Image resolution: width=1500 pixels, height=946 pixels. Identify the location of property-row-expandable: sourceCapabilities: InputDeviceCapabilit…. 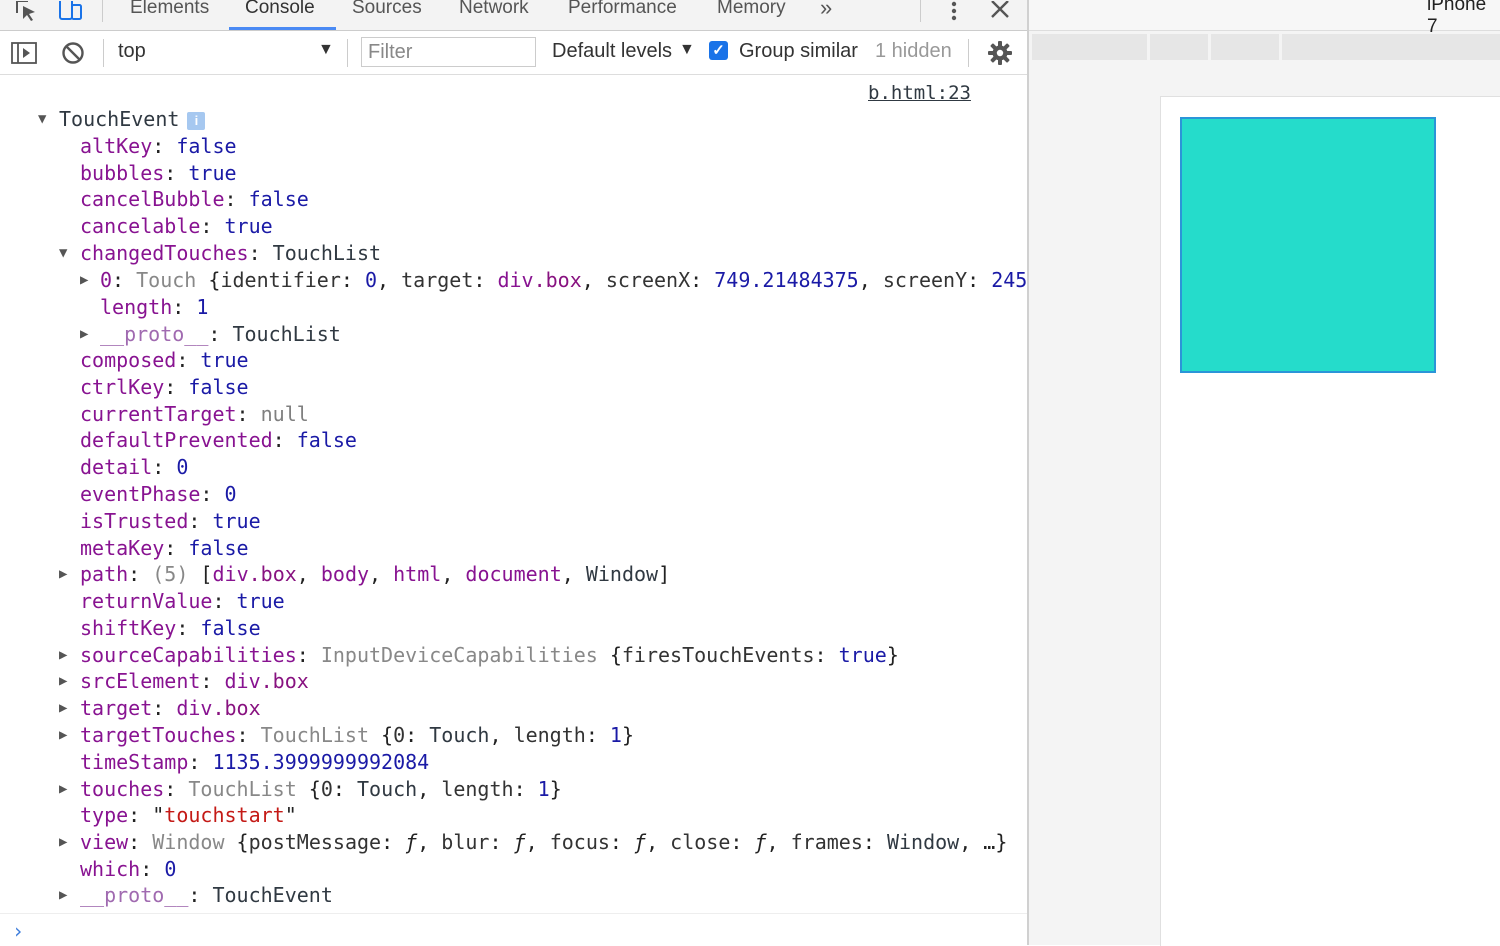
(489, 655).